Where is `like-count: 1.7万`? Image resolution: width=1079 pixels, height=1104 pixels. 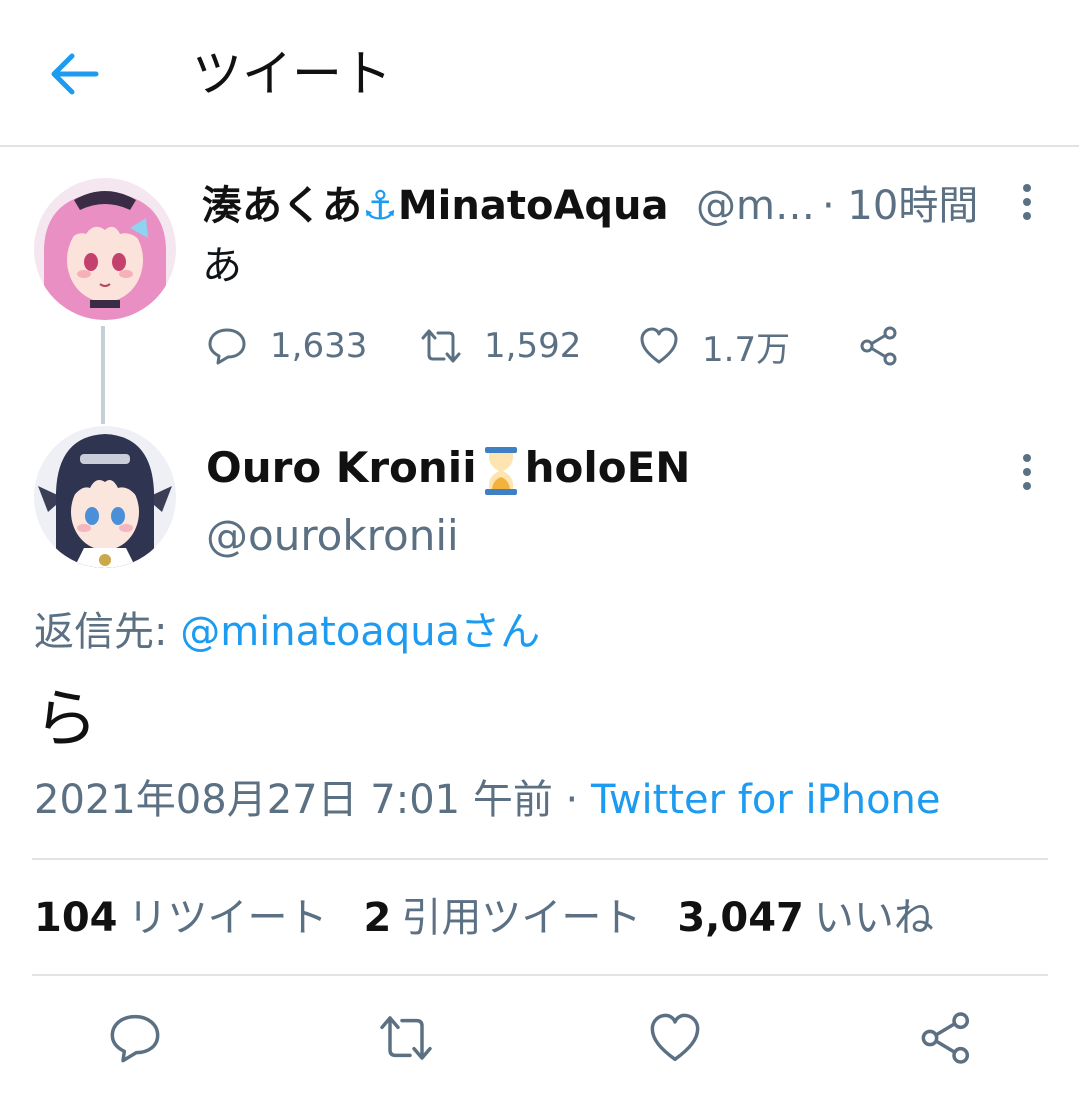
like-count: 1.7万 is located at coordinates (746, 349).